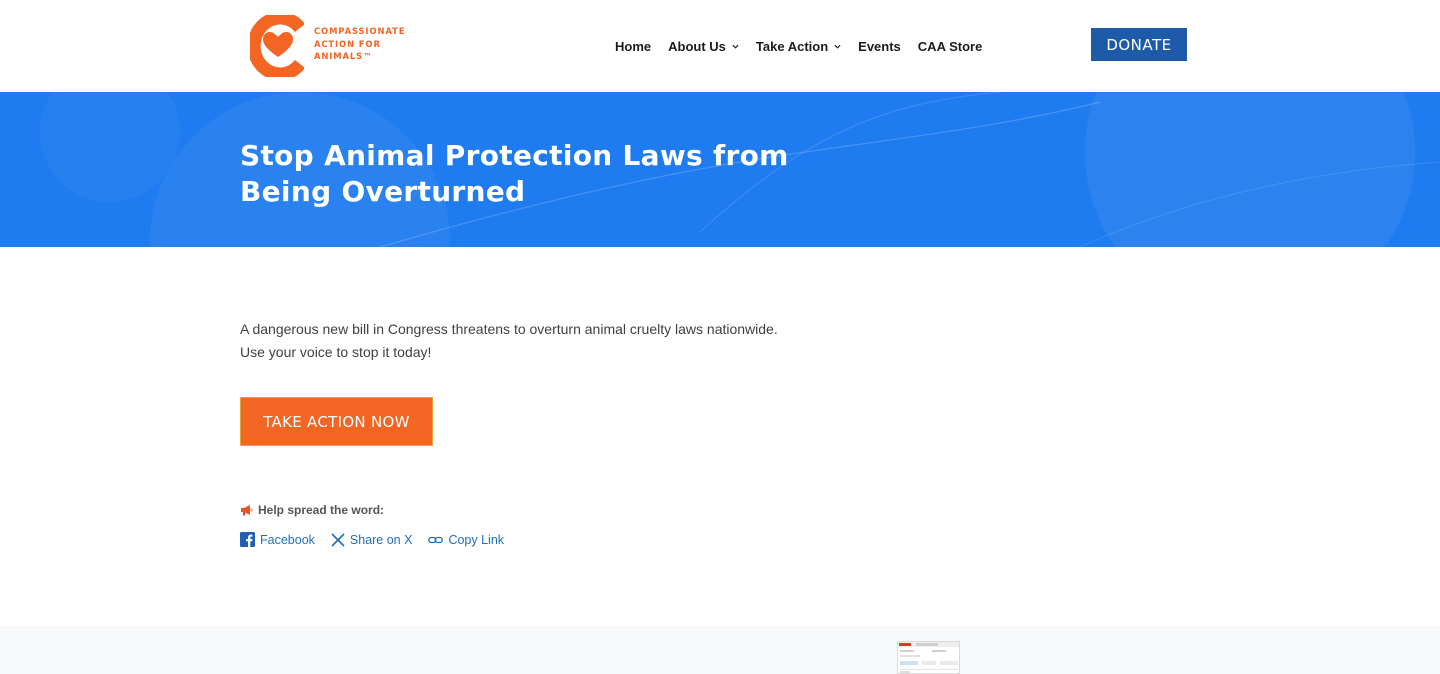  I want to click on nav-item-take-action: Take Action, so click(798, 46).